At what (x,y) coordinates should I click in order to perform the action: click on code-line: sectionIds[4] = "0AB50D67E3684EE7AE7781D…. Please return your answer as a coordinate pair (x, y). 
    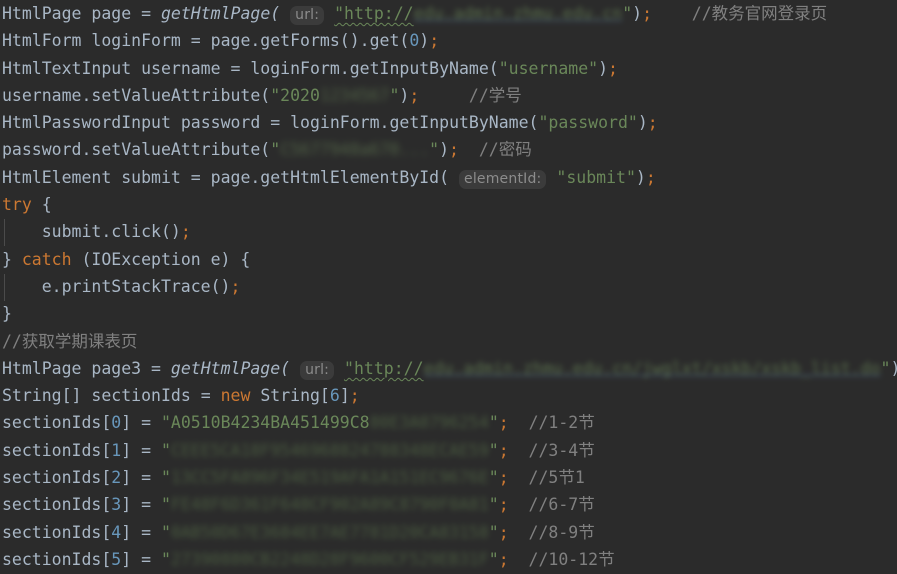
    Looking at the image, I should click on (448, 532).